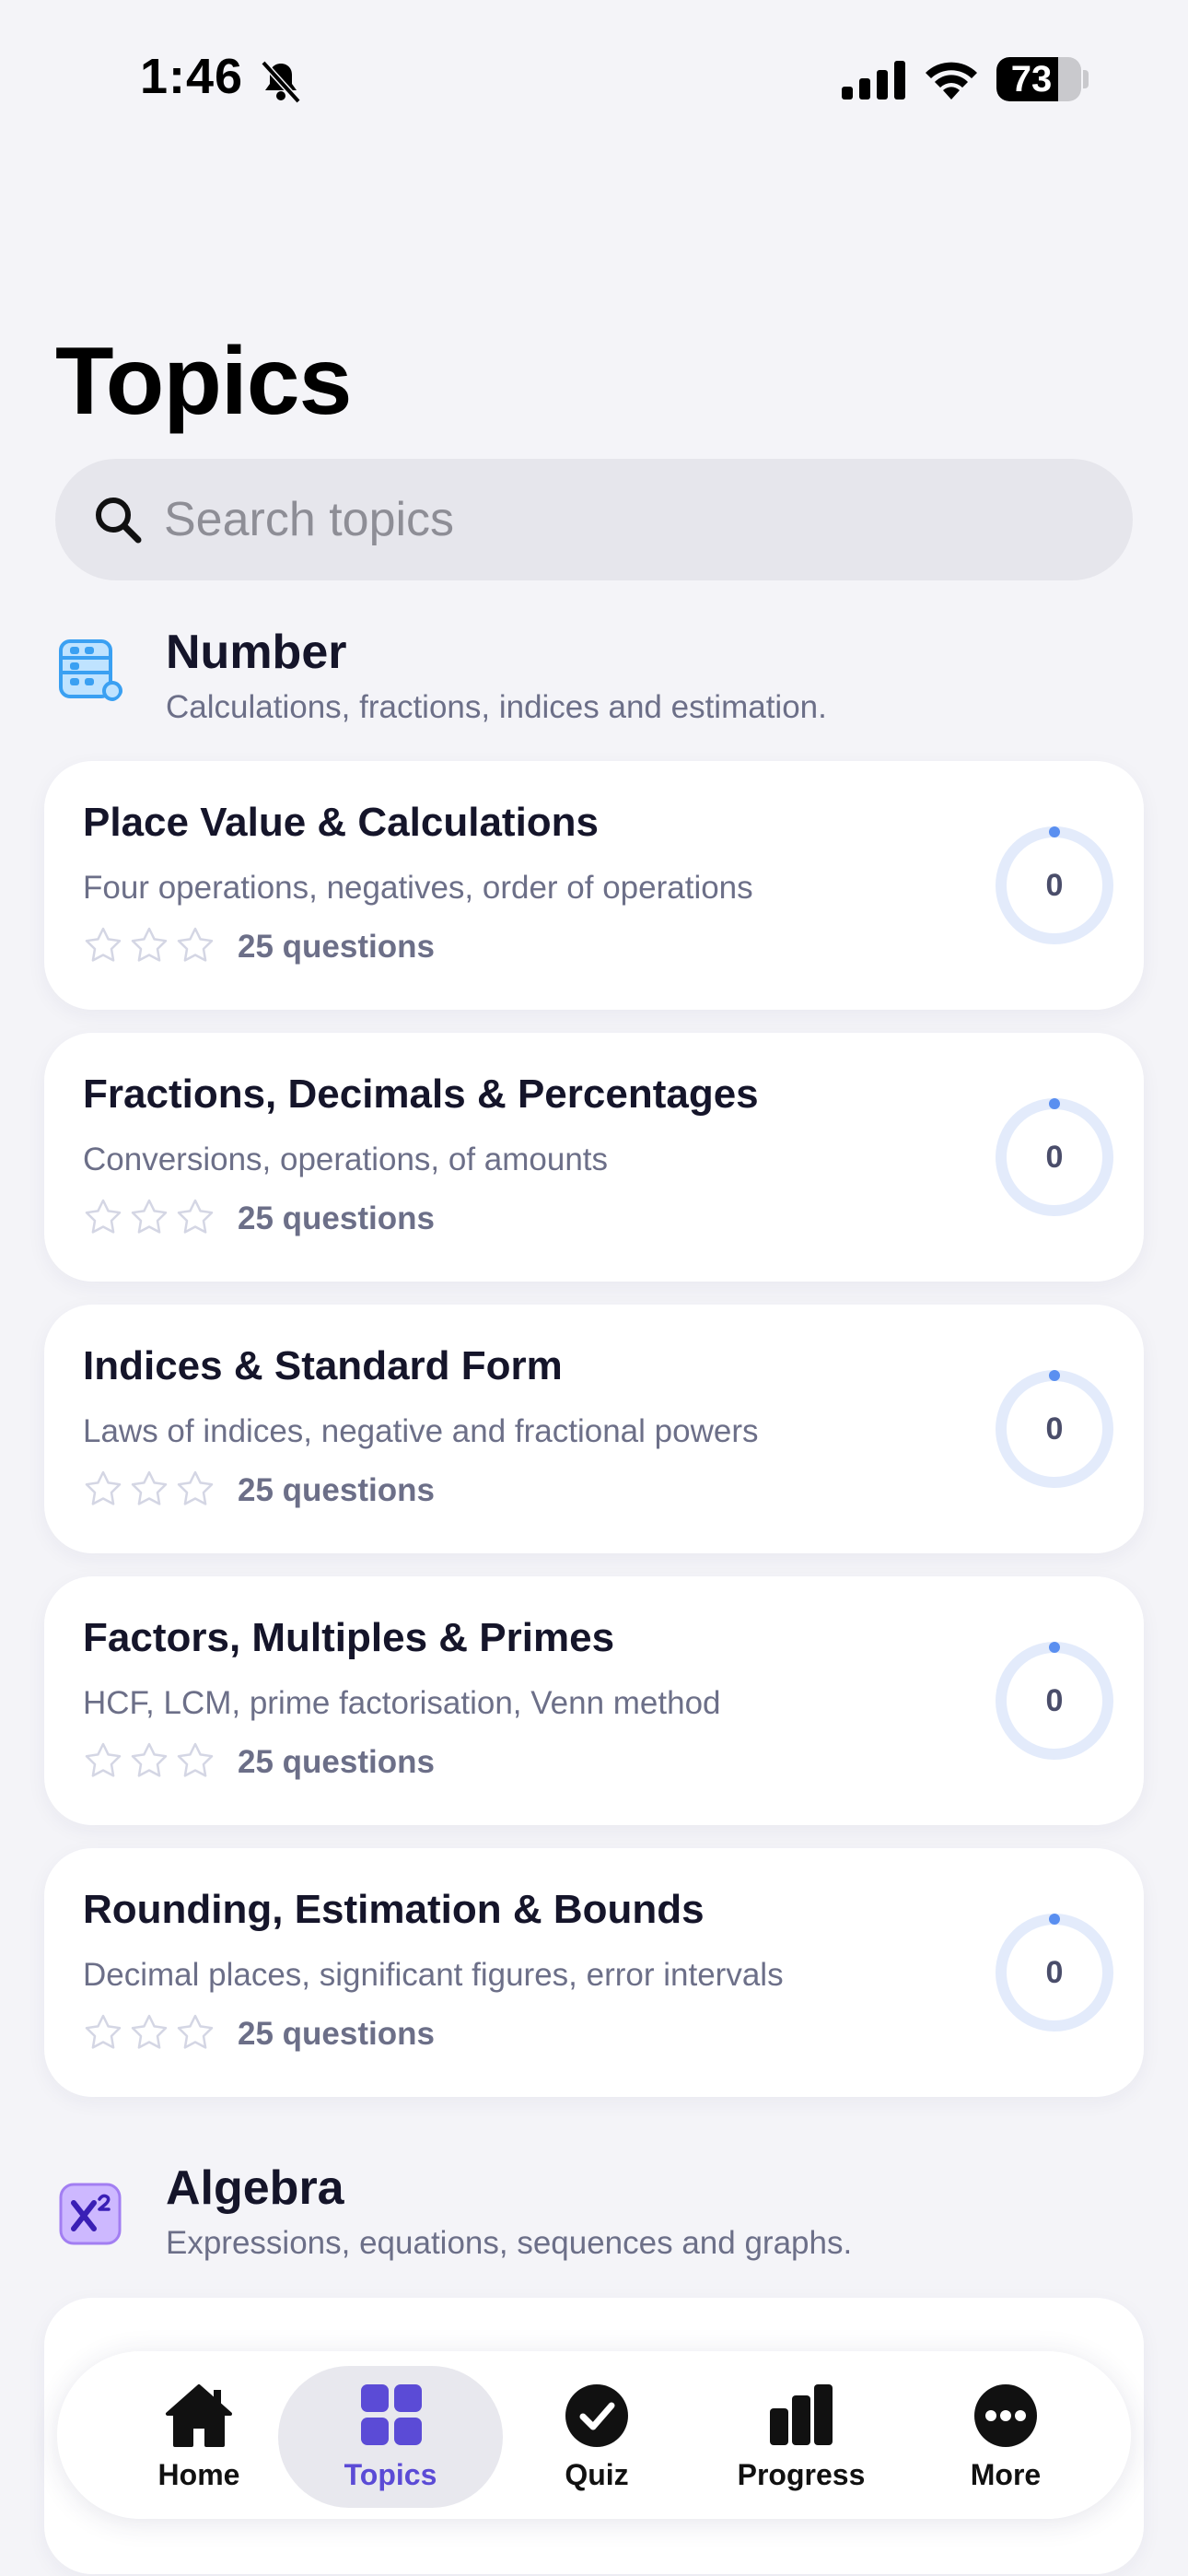 The width and height of the screenshot is (1188, 2576). I want to click on section-title: Algebra, so click(255, 2188).